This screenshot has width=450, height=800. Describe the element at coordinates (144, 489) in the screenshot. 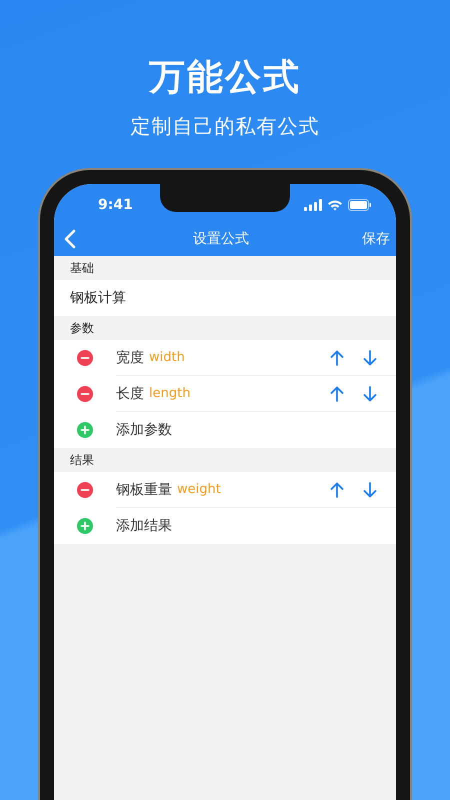

I see `row-label: 钢板重量` at that location.